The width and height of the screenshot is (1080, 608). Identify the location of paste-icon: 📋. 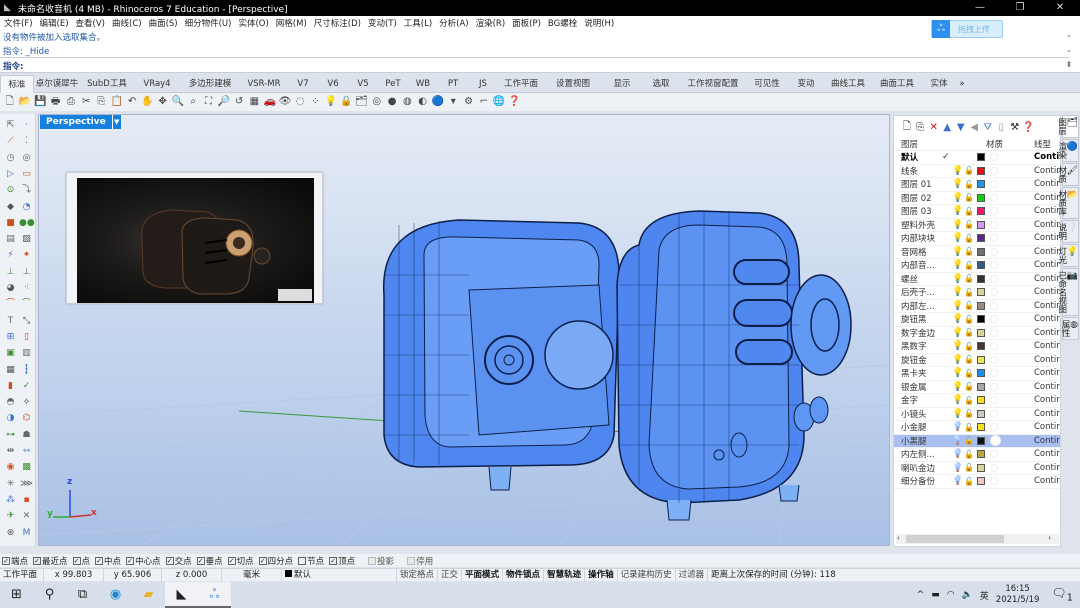
(116, 102).